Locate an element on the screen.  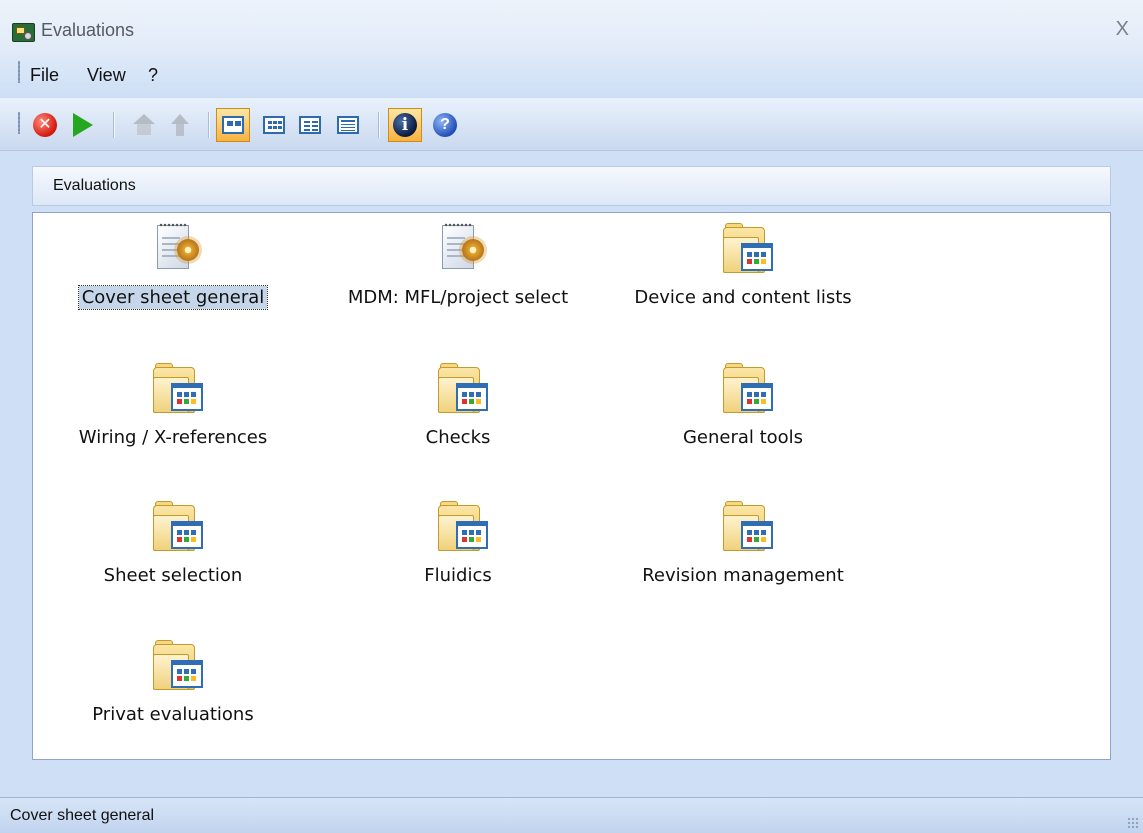
item-label: Cover sheet general is located at coordinates (173, 297).